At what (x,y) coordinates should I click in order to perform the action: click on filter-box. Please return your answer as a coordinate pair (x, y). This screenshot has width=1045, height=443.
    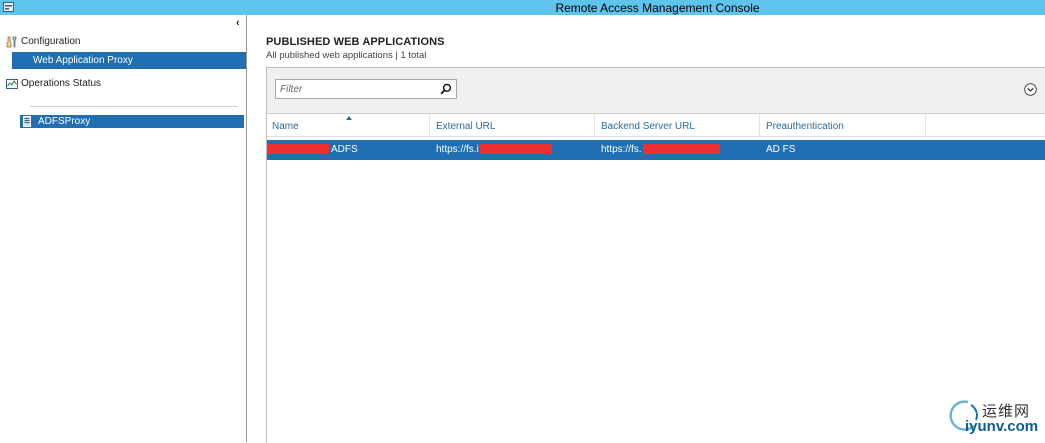
    Looking at the image, I should click on (366, 89).